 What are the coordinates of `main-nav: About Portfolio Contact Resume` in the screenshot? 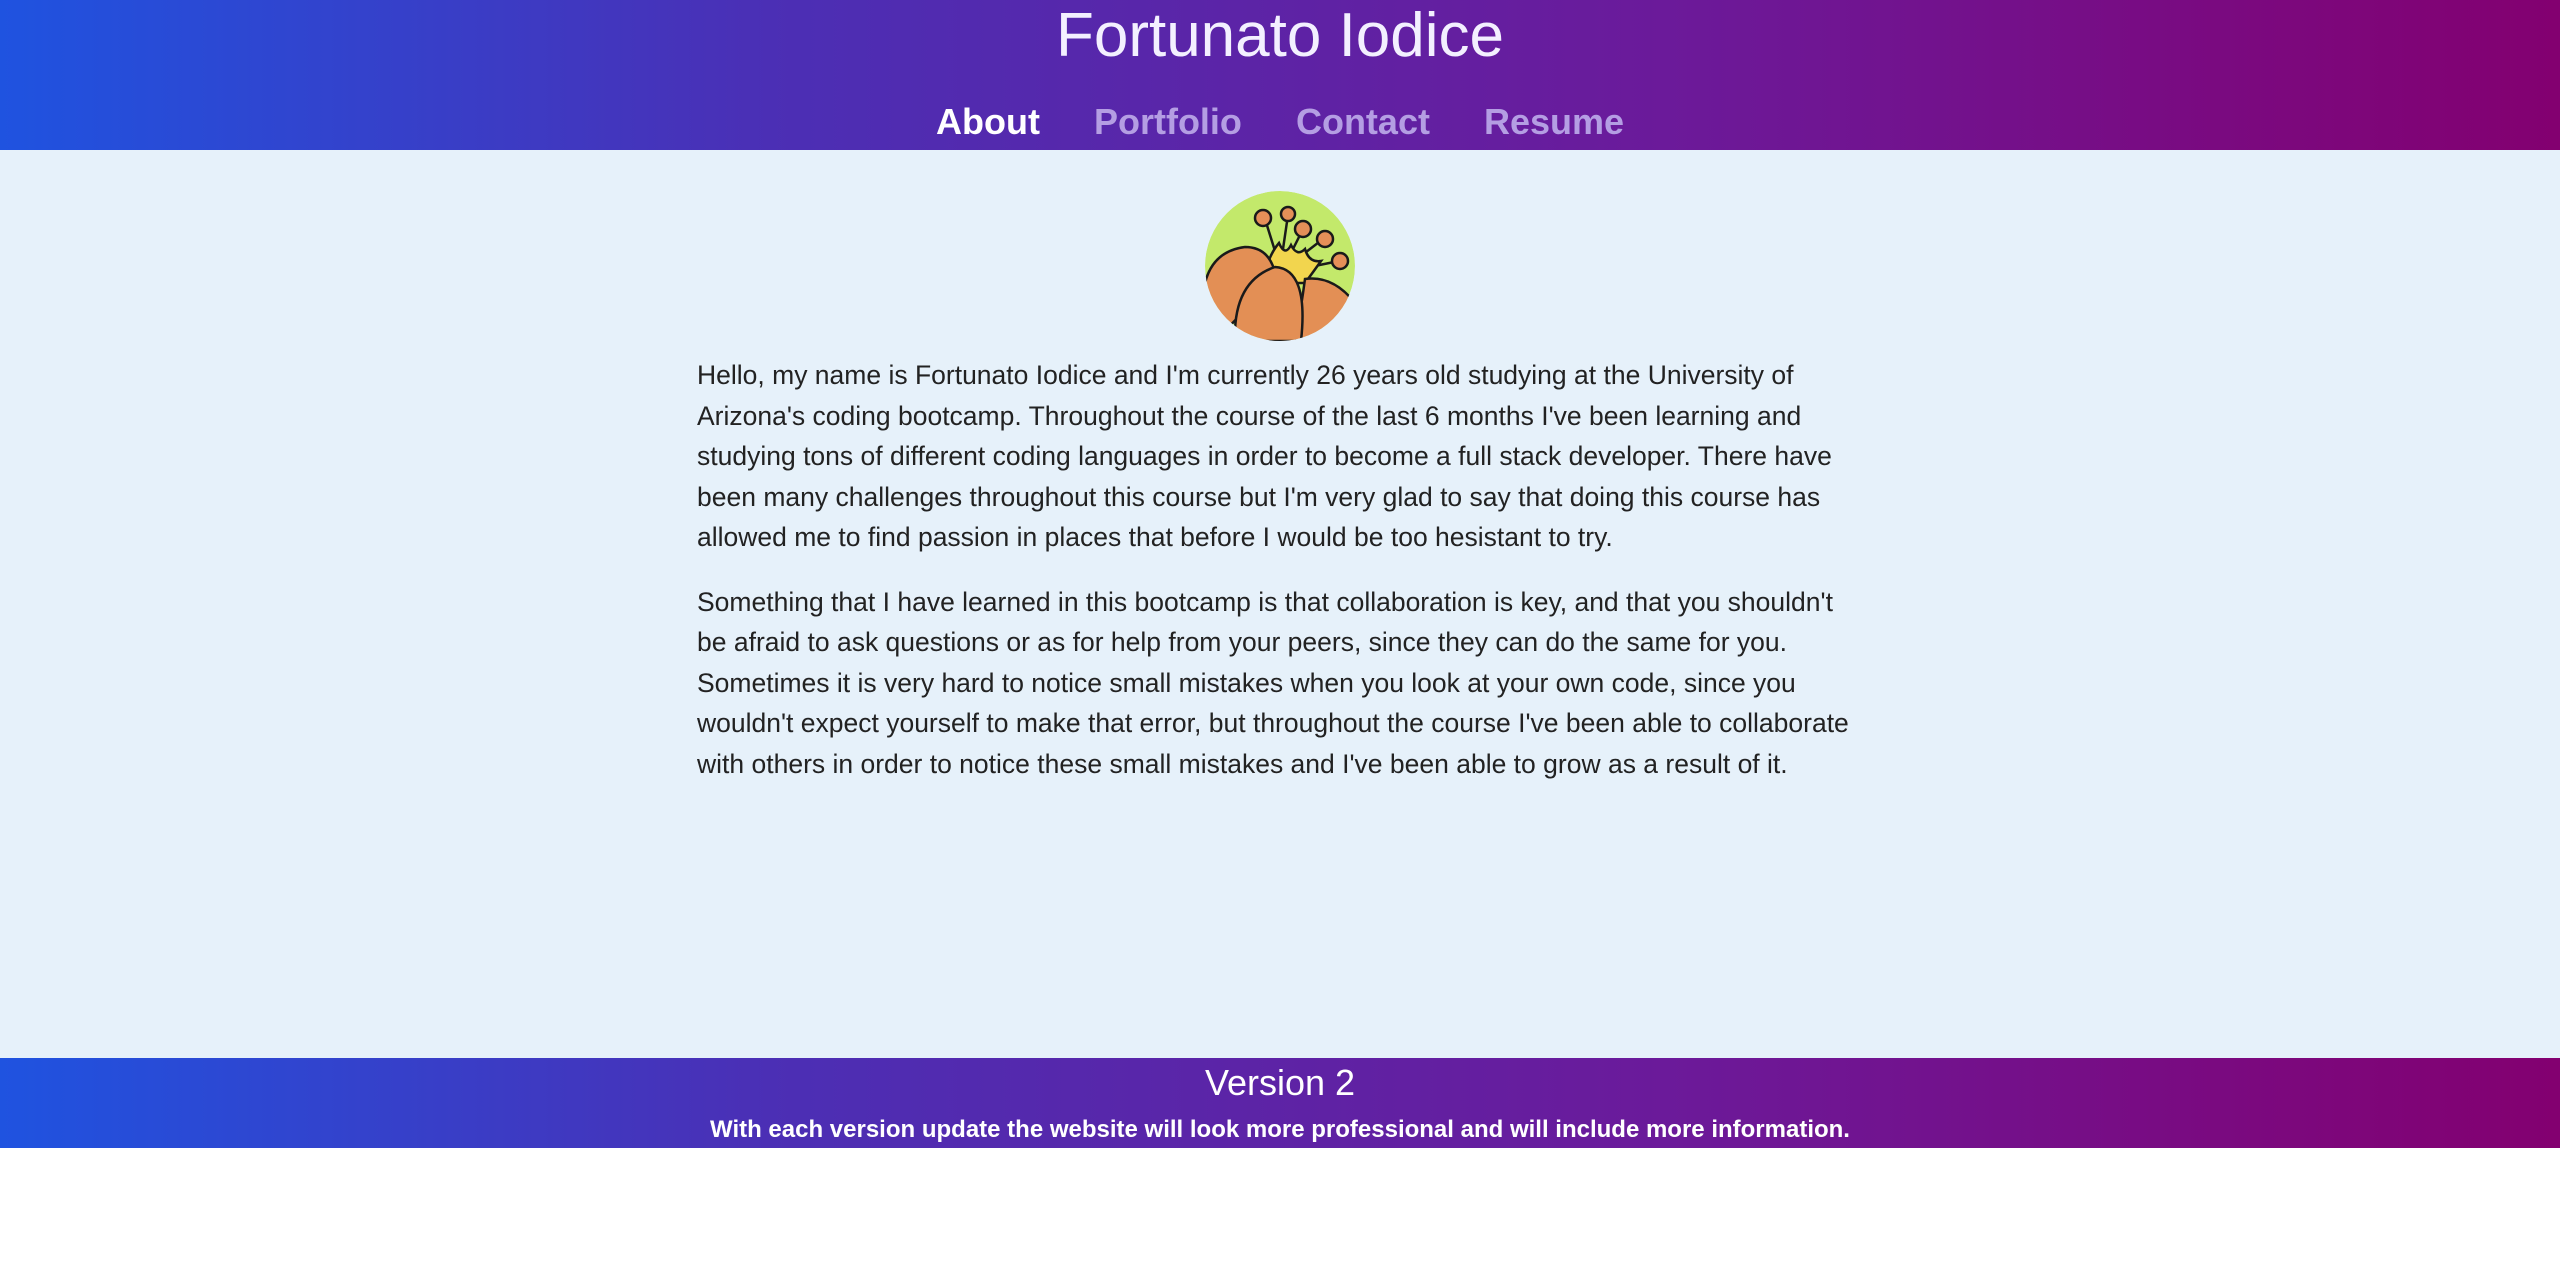 It's located at (1280, 122).